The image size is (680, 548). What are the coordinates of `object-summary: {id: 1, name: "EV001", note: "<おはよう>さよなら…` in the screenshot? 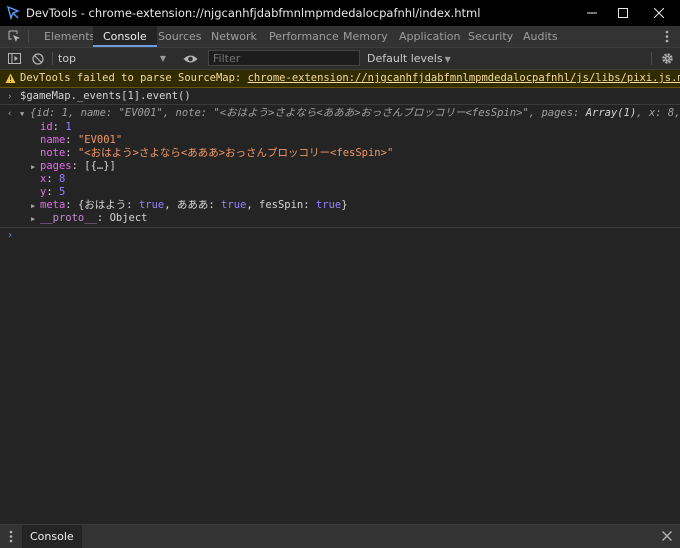 It's located at (355, 113).